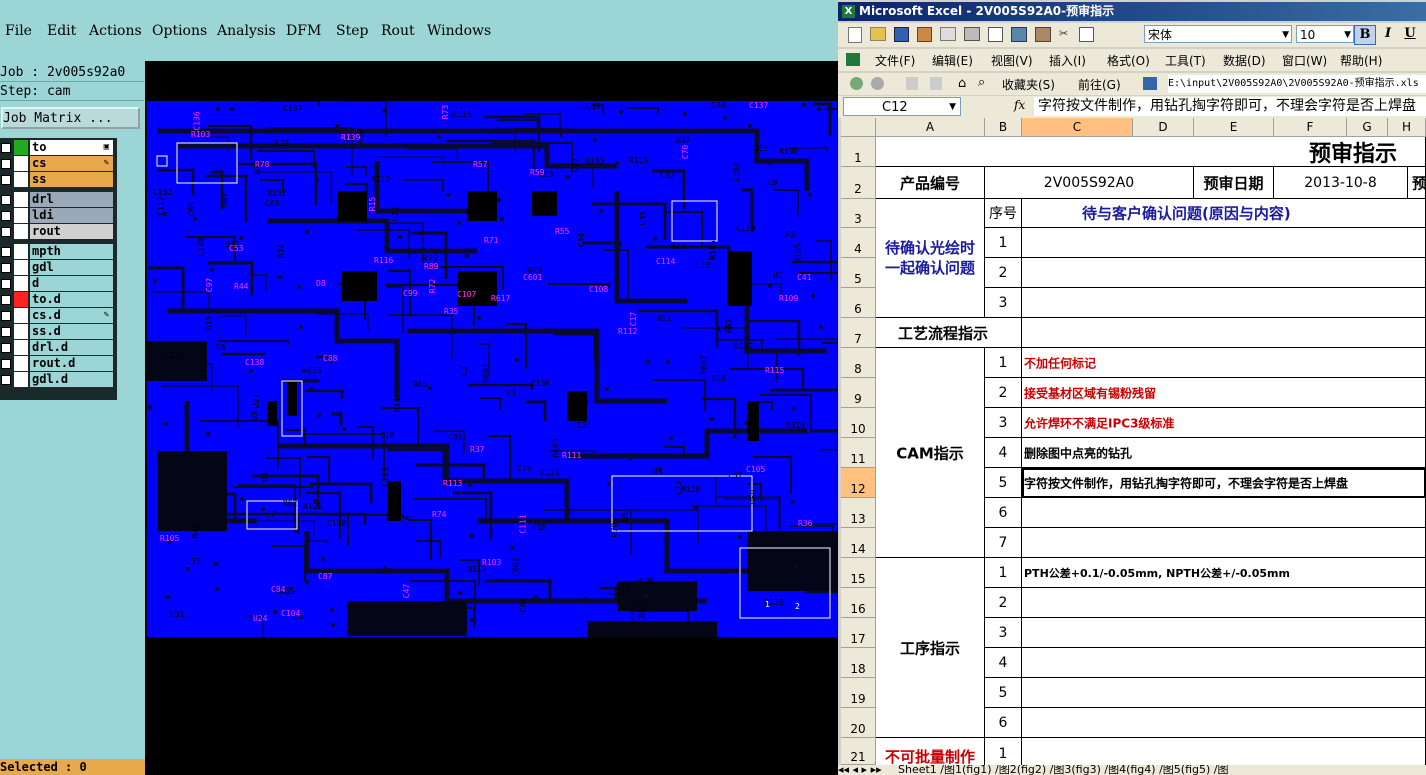 The image size is (1426, 775). What do you see at coordinates (1224, 273) in the screenshot?
I see `confirm-item-cell` at bounding box center [1224, 273].